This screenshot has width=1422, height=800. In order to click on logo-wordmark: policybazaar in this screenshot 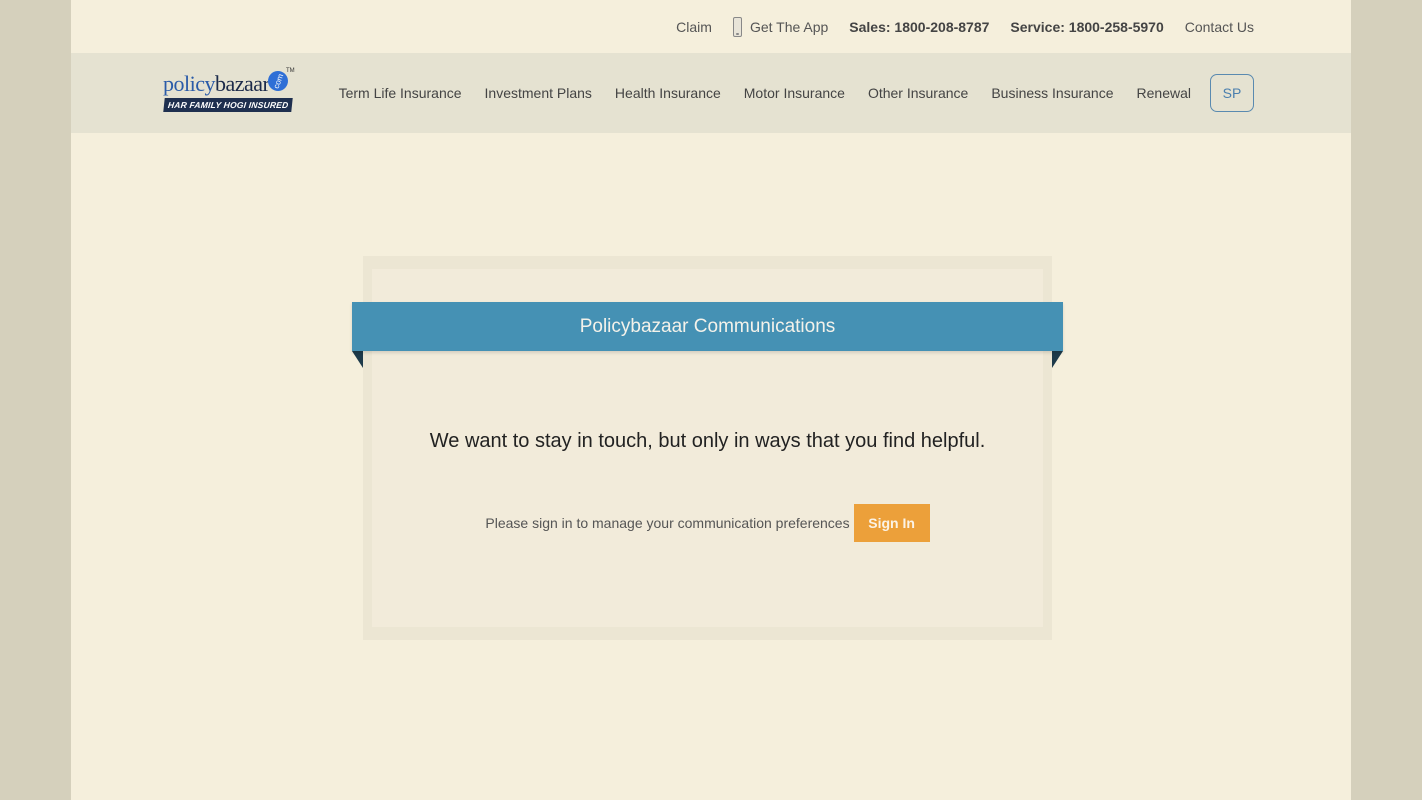, I will do `click(216, 83)`.